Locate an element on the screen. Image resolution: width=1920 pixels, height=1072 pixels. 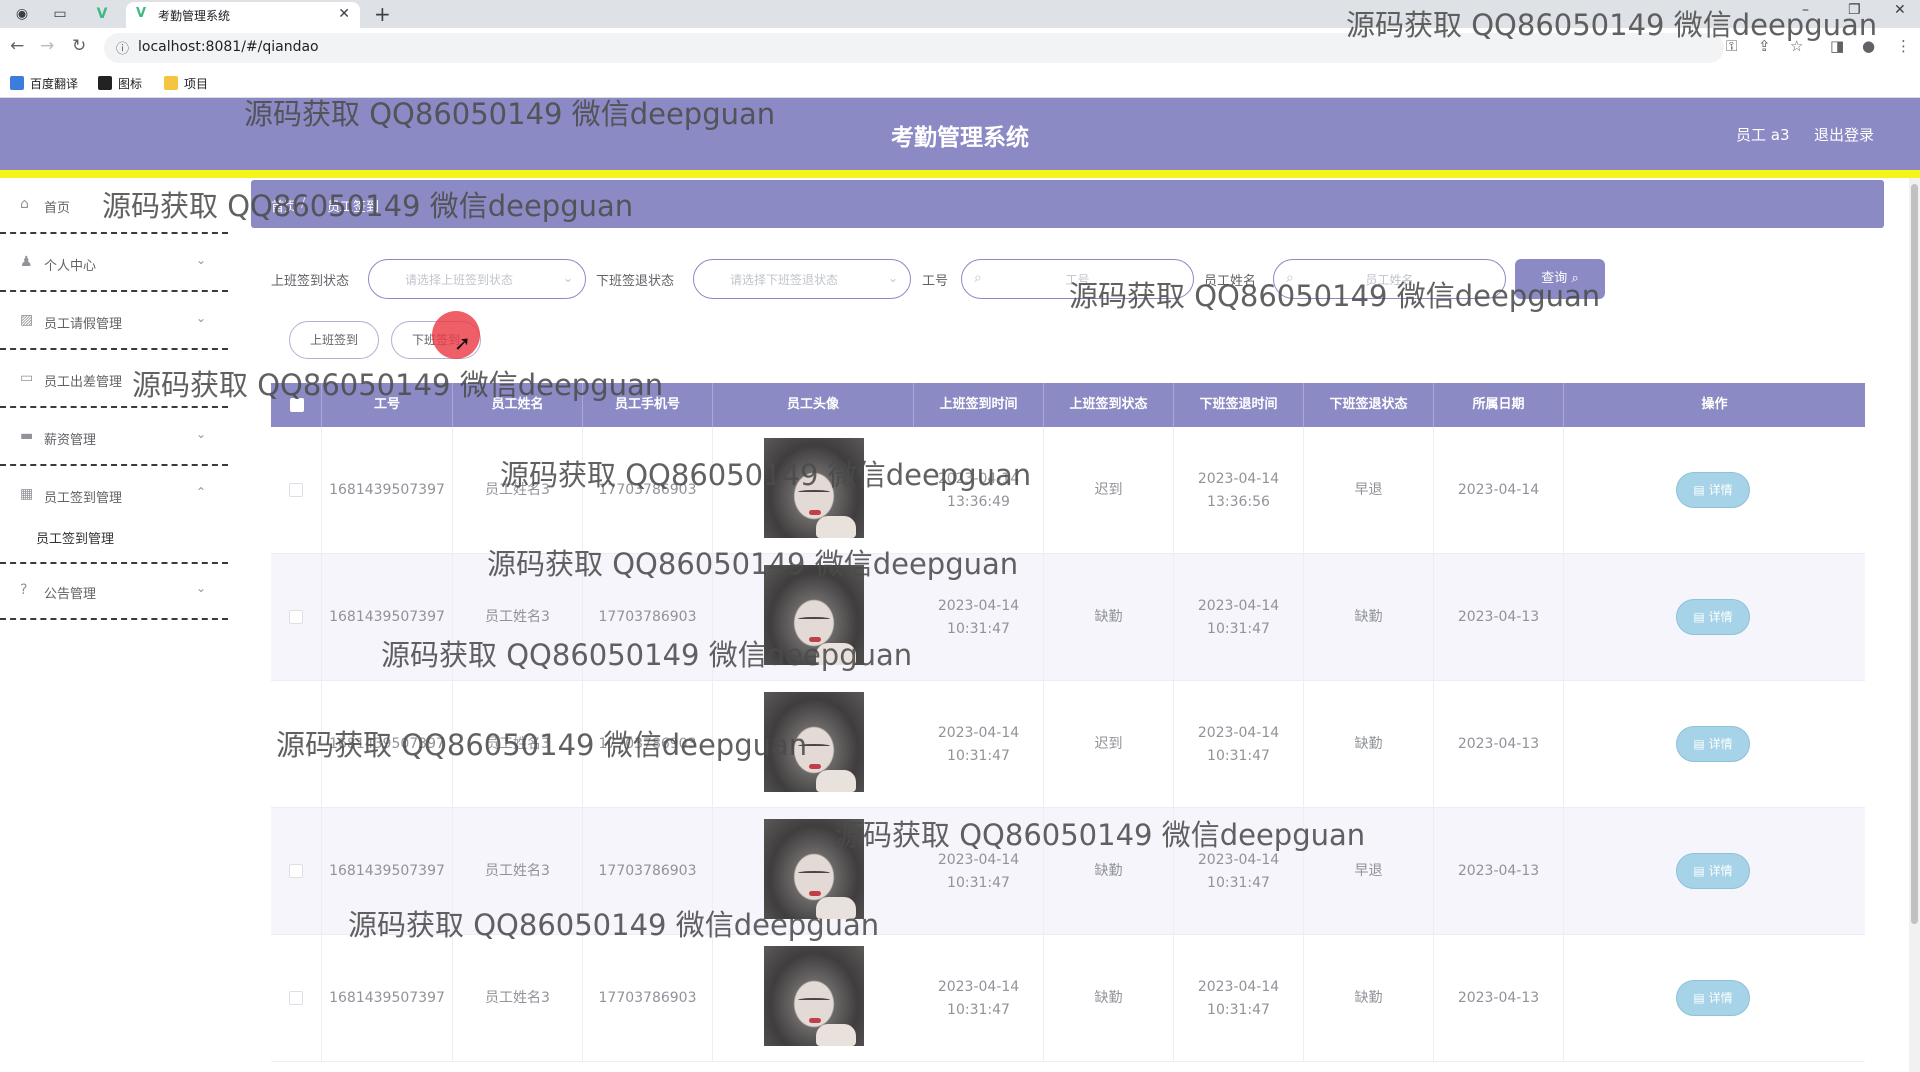
checkin-button: 上班签到 is located at coordinates (334, 340).